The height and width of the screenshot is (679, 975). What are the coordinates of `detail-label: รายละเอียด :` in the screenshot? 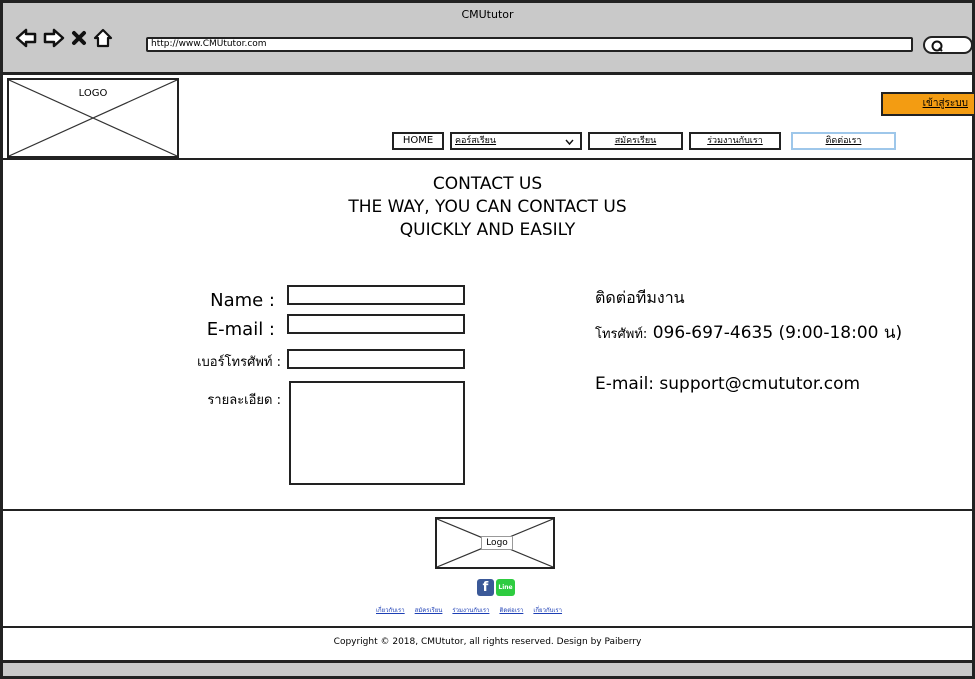 It's located at (244, 400).